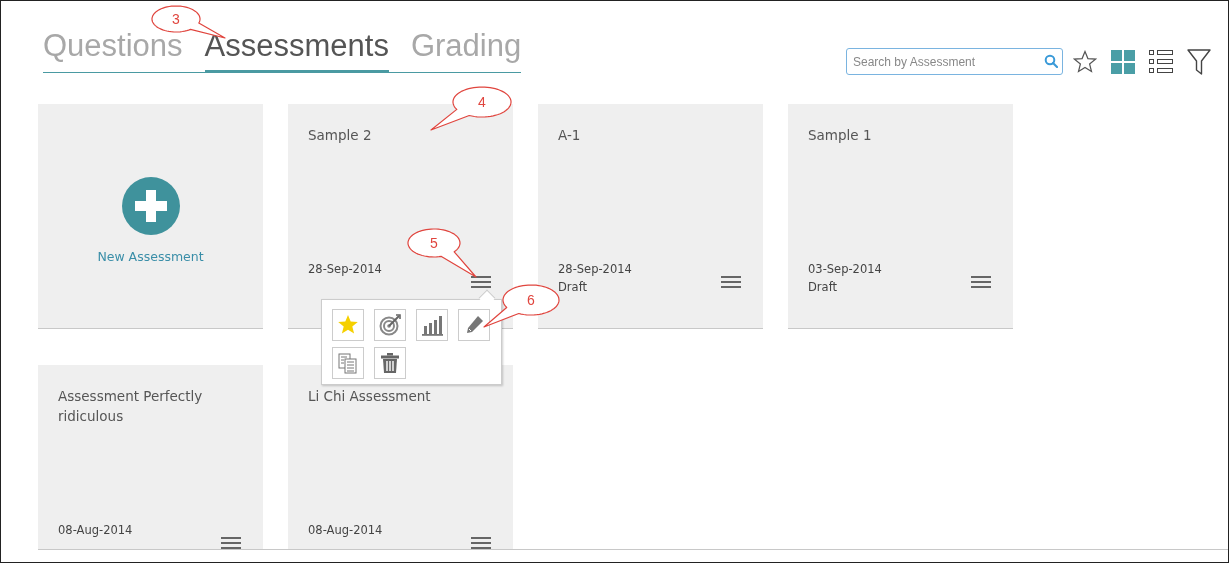 The width and height of the screenshot is (1229, 563). What do you see at coordinates (434, 243) in the screenshot?
I see `callout-number: 5` at bounding box center [434, 243].